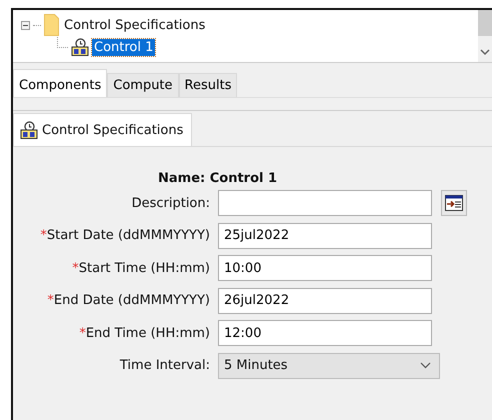 Image resolution: width=492 pixels, height=420 pixels. What do you see at coordinates (329, 365) in the screenshot?
I see `dropdown: 5 Minutes` at bounding box center [329, 365].